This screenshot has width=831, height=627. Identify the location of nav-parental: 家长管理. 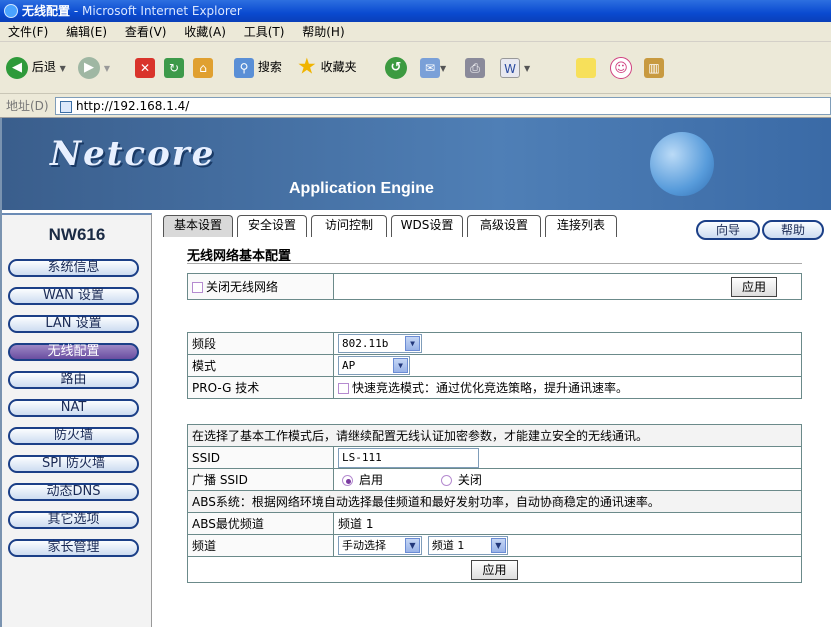
(73, 548).